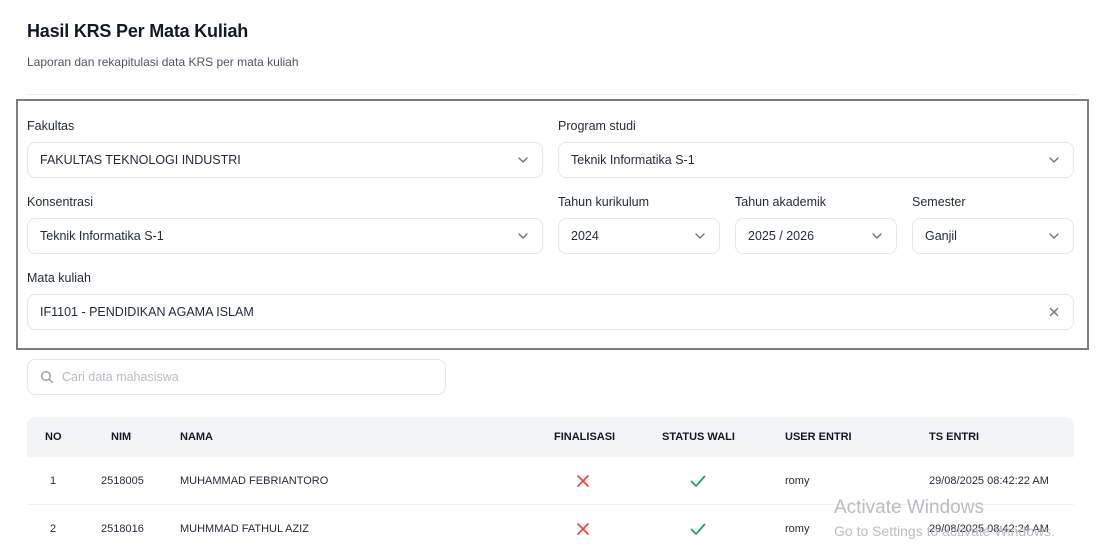 Image resolution: width=1105 pixels, height=552 pixels. Describe the element at coordinates (59, 278) in the screenshot. I see `mata-kuliah-label: Mata kuliah` at that location.